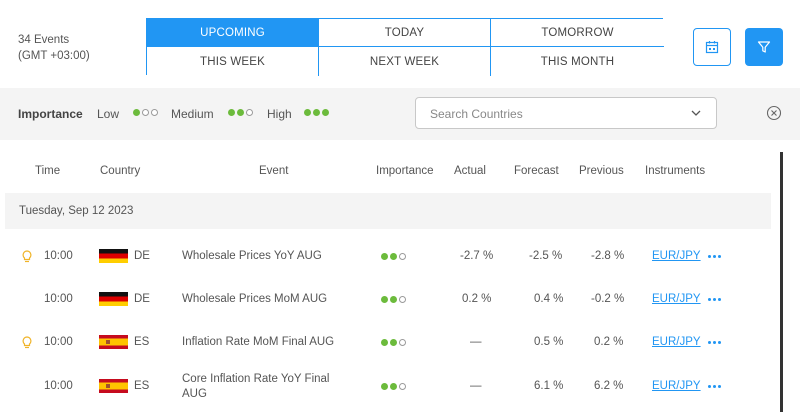 The height and width of the screenshot is (412, 800). I want to click on column-header-importance: Importance, so click(405, 171).